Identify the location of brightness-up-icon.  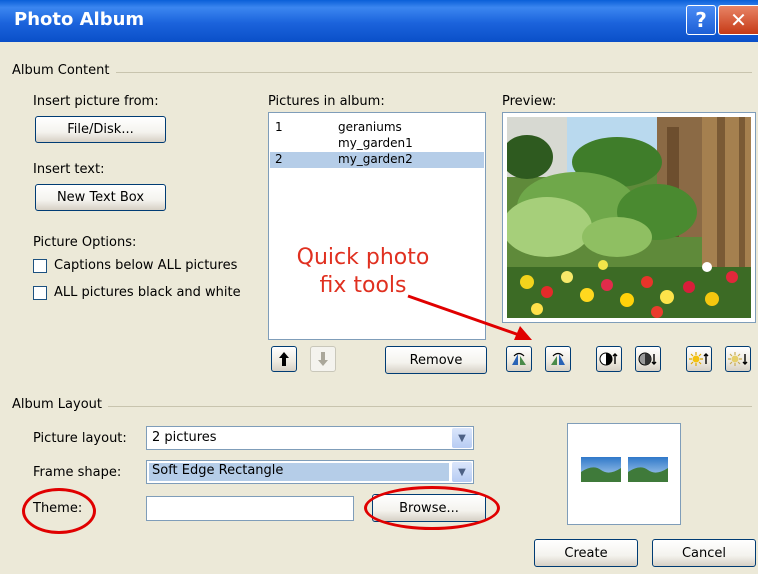
(699, 359).